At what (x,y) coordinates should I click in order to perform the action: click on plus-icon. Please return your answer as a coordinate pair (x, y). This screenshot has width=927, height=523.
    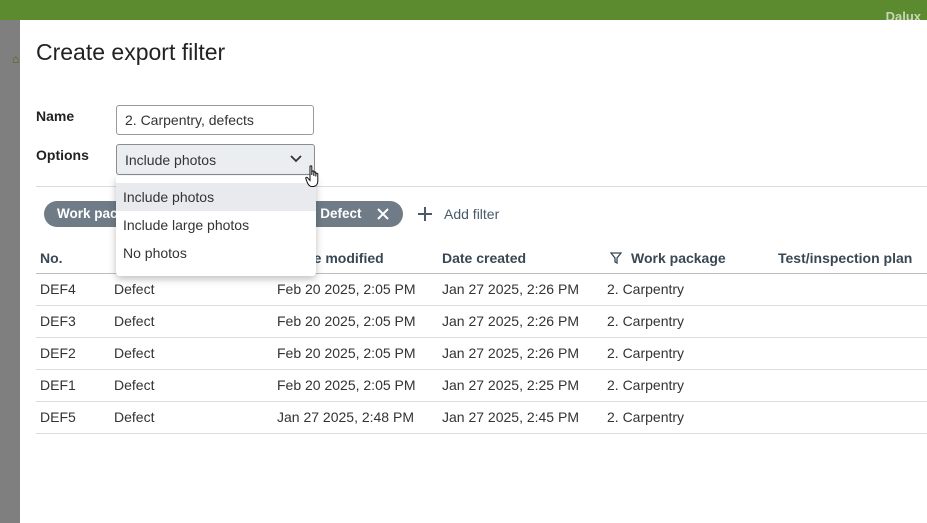
    Looking at the image, I should click on (425, 214).